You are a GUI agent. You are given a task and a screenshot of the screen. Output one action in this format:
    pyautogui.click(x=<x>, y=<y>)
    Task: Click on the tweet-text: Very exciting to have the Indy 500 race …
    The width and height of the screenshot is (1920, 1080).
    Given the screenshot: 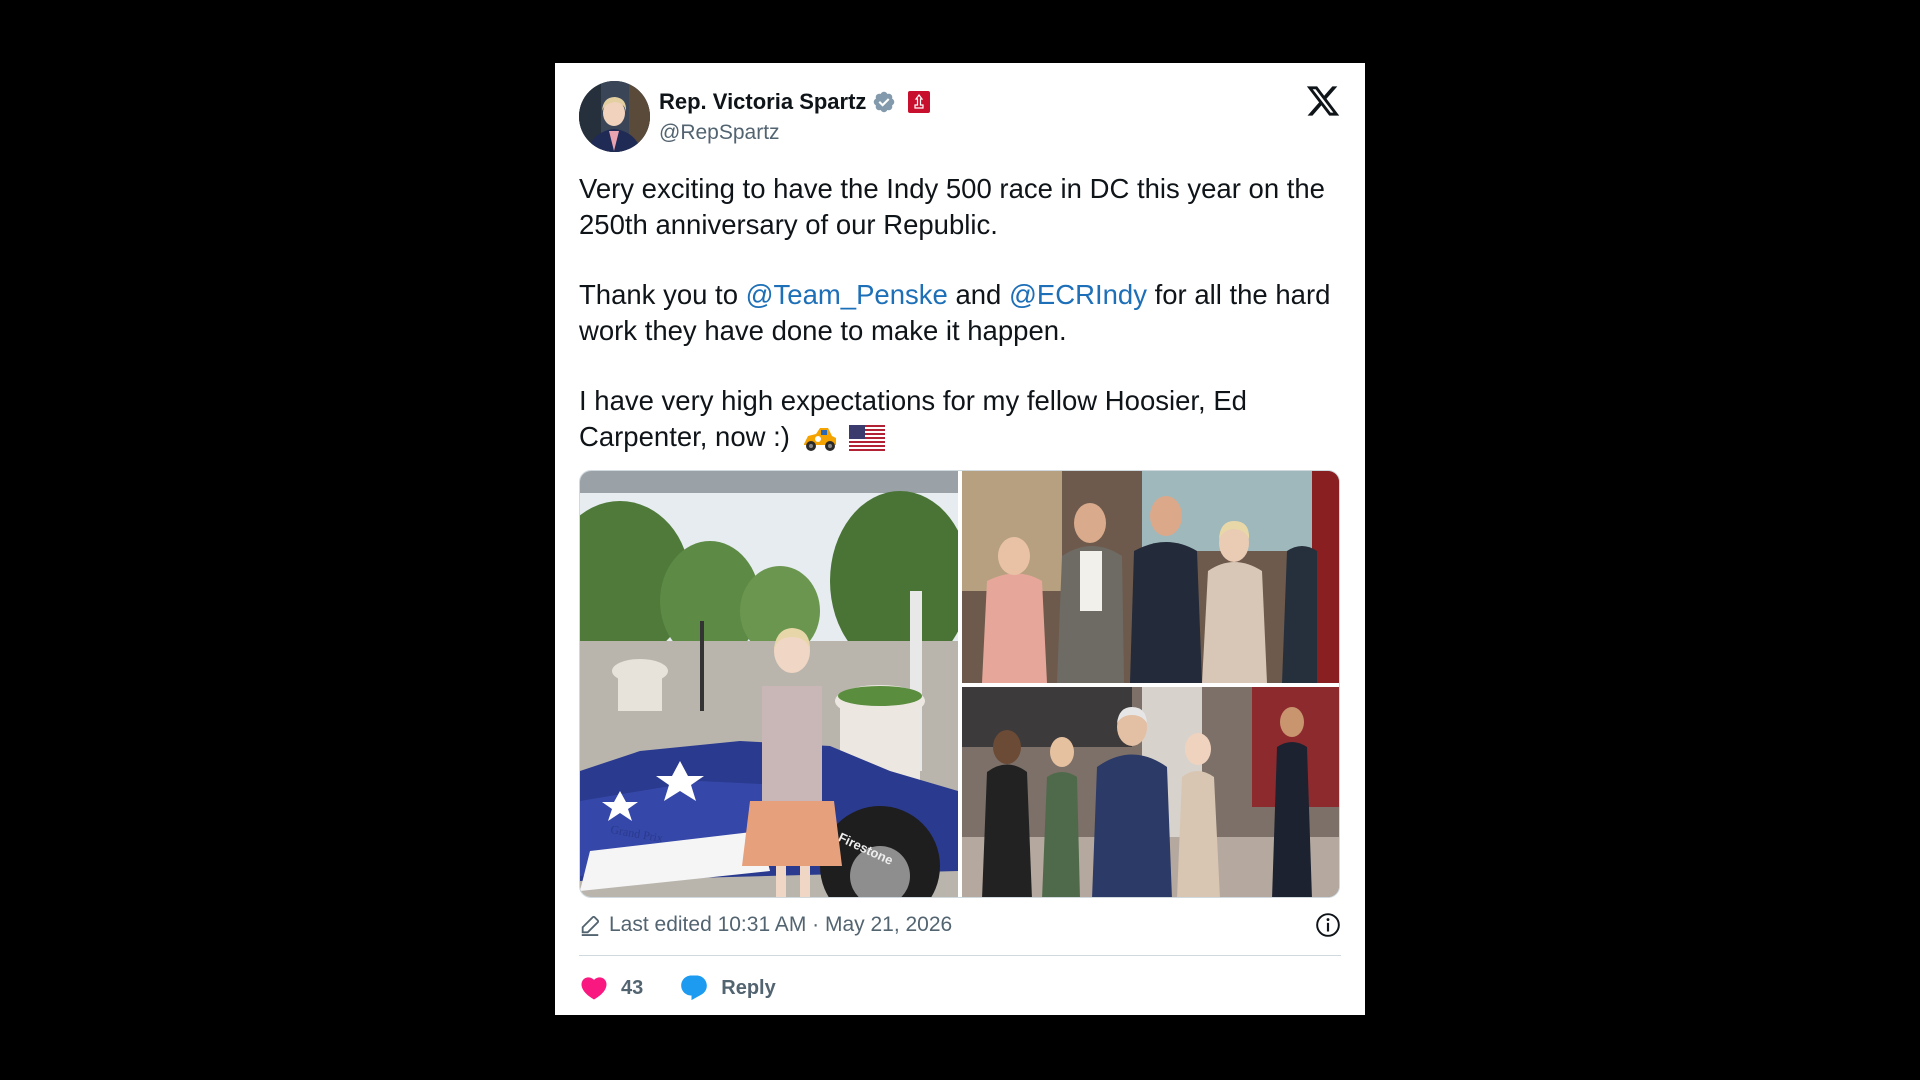 What is the action you would take?
    pyautogui.click(x=964, y=313)
    